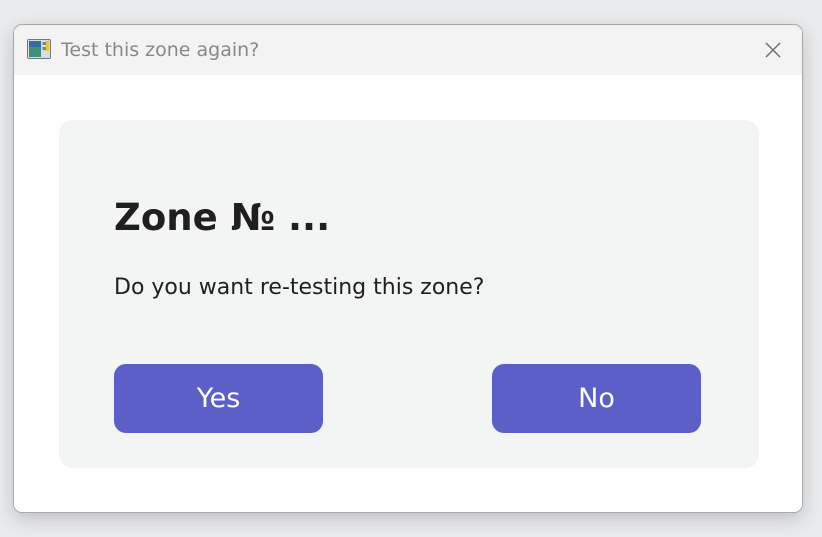 The height and width of the screenshot is (537, 822). I want to click on title-bar: Test this zone again?, so click(408, 50).